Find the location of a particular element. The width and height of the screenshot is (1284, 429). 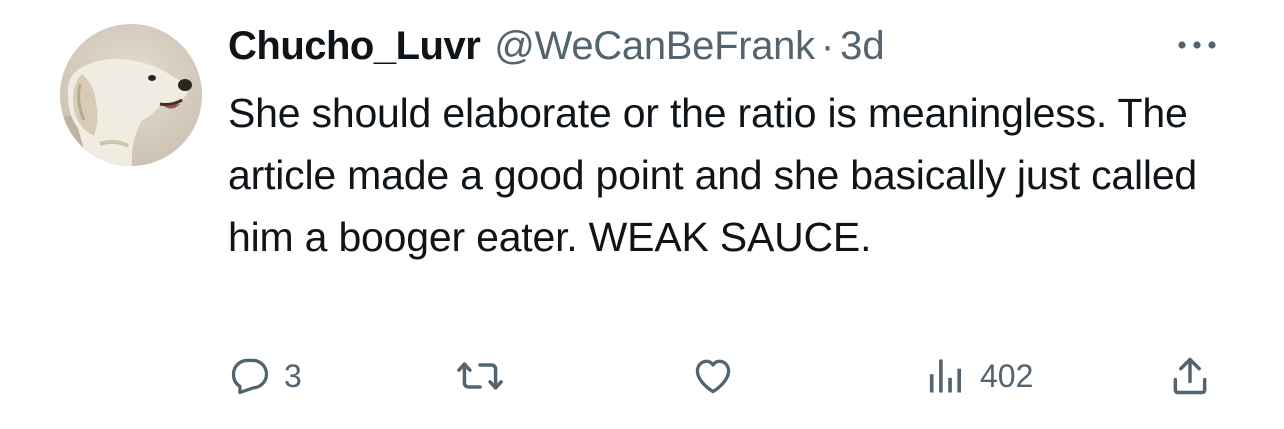

views-button: 402 is located at coordinates (978, 376).